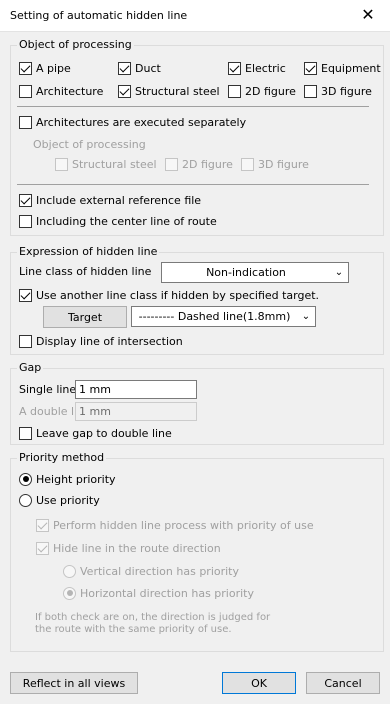 The image size is (390, 704). What do you see at coordinates (109, 341) in the screenshot?
I see `checkbox-label: Display line of intersection` at bounding box center [109, 341].